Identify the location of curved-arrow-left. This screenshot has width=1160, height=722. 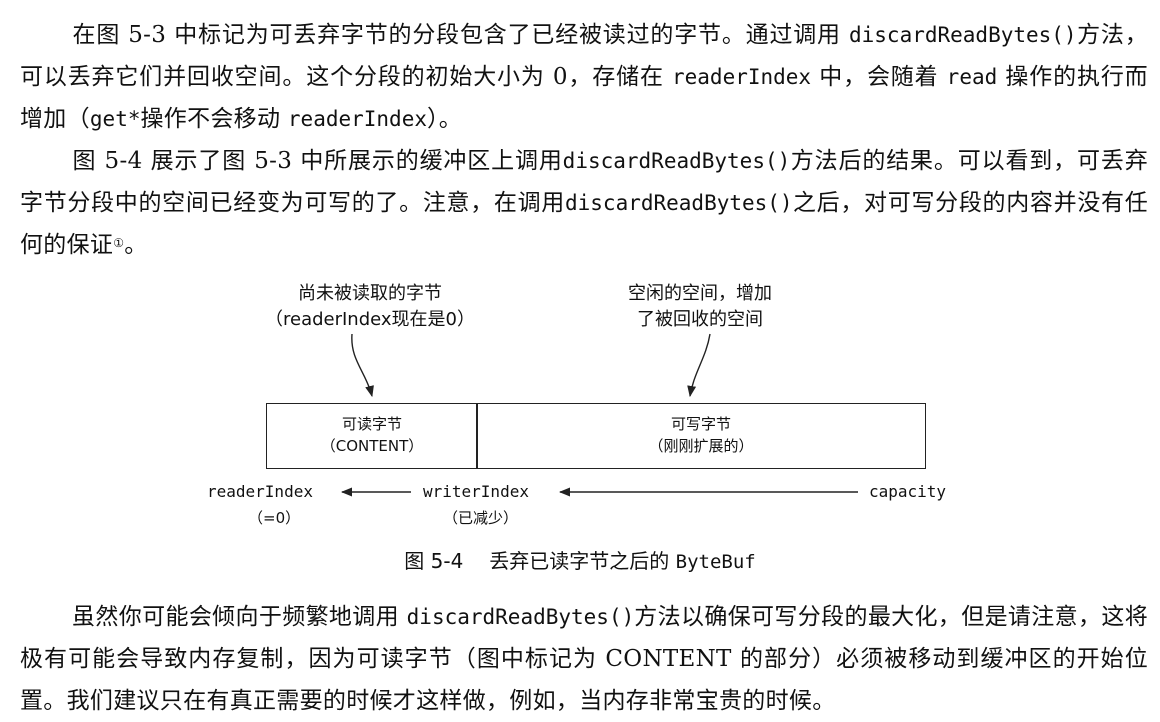
(362, 365).